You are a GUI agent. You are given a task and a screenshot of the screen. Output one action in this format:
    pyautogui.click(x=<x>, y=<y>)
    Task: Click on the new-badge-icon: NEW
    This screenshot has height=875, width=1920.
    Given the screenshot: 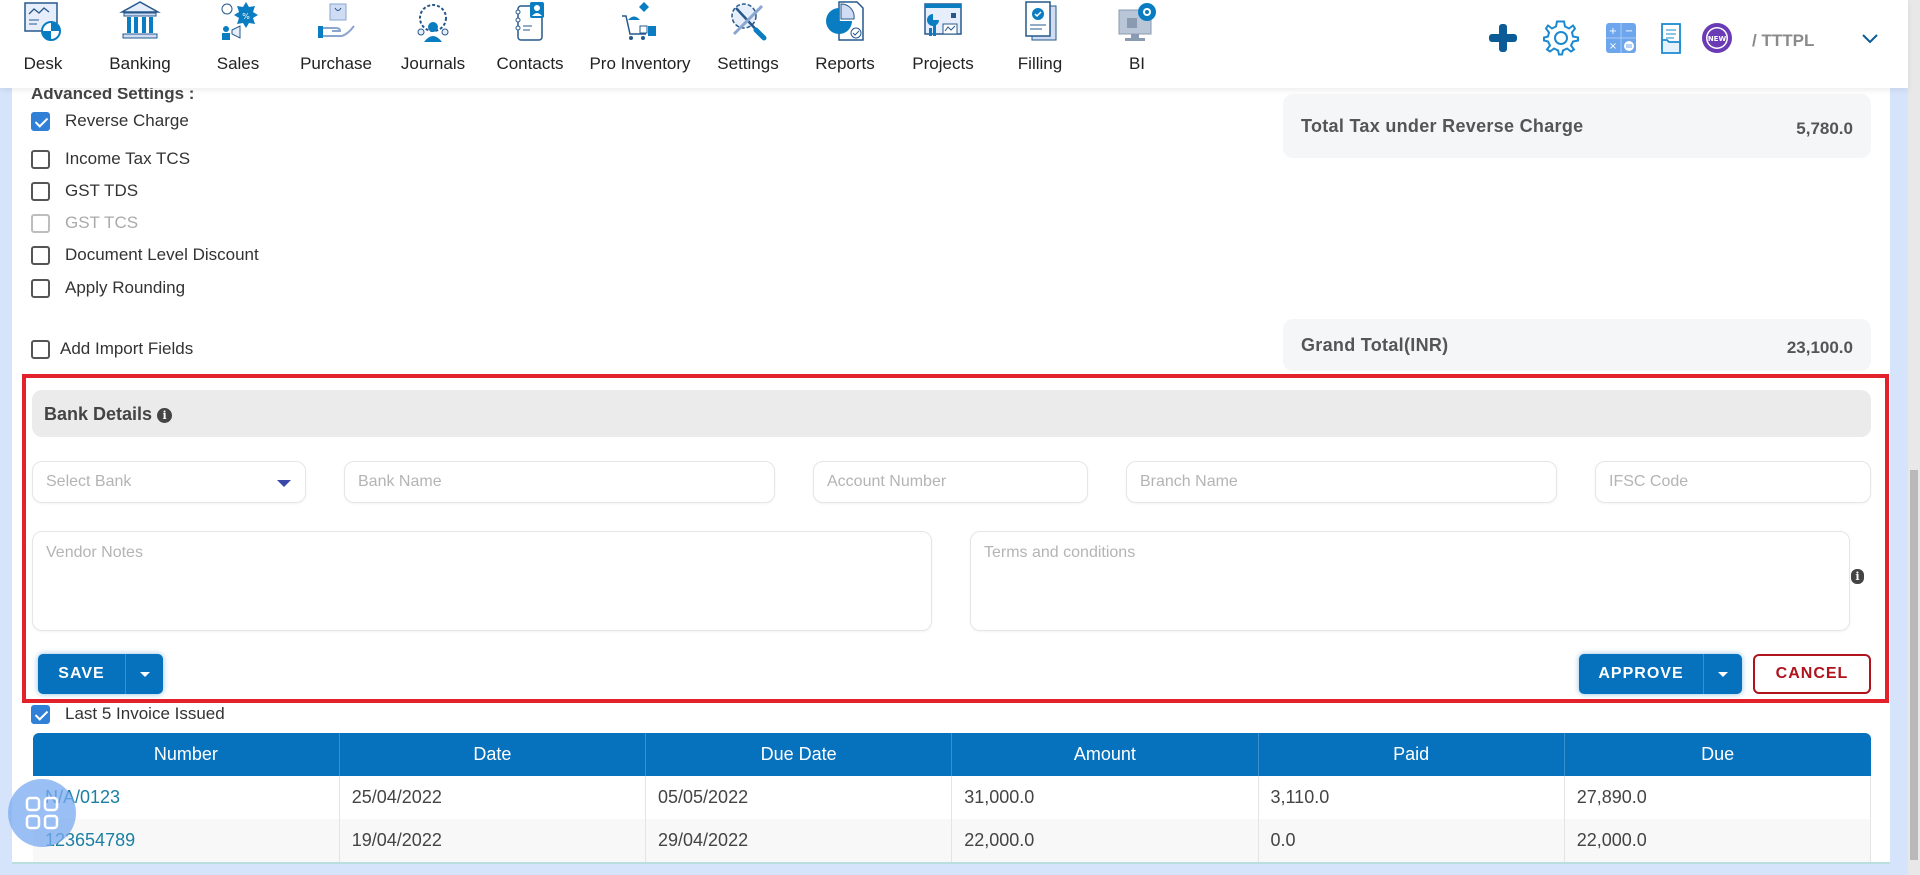 What is the action you would take?
    pyautogui.click(x=1717, y=38)
    